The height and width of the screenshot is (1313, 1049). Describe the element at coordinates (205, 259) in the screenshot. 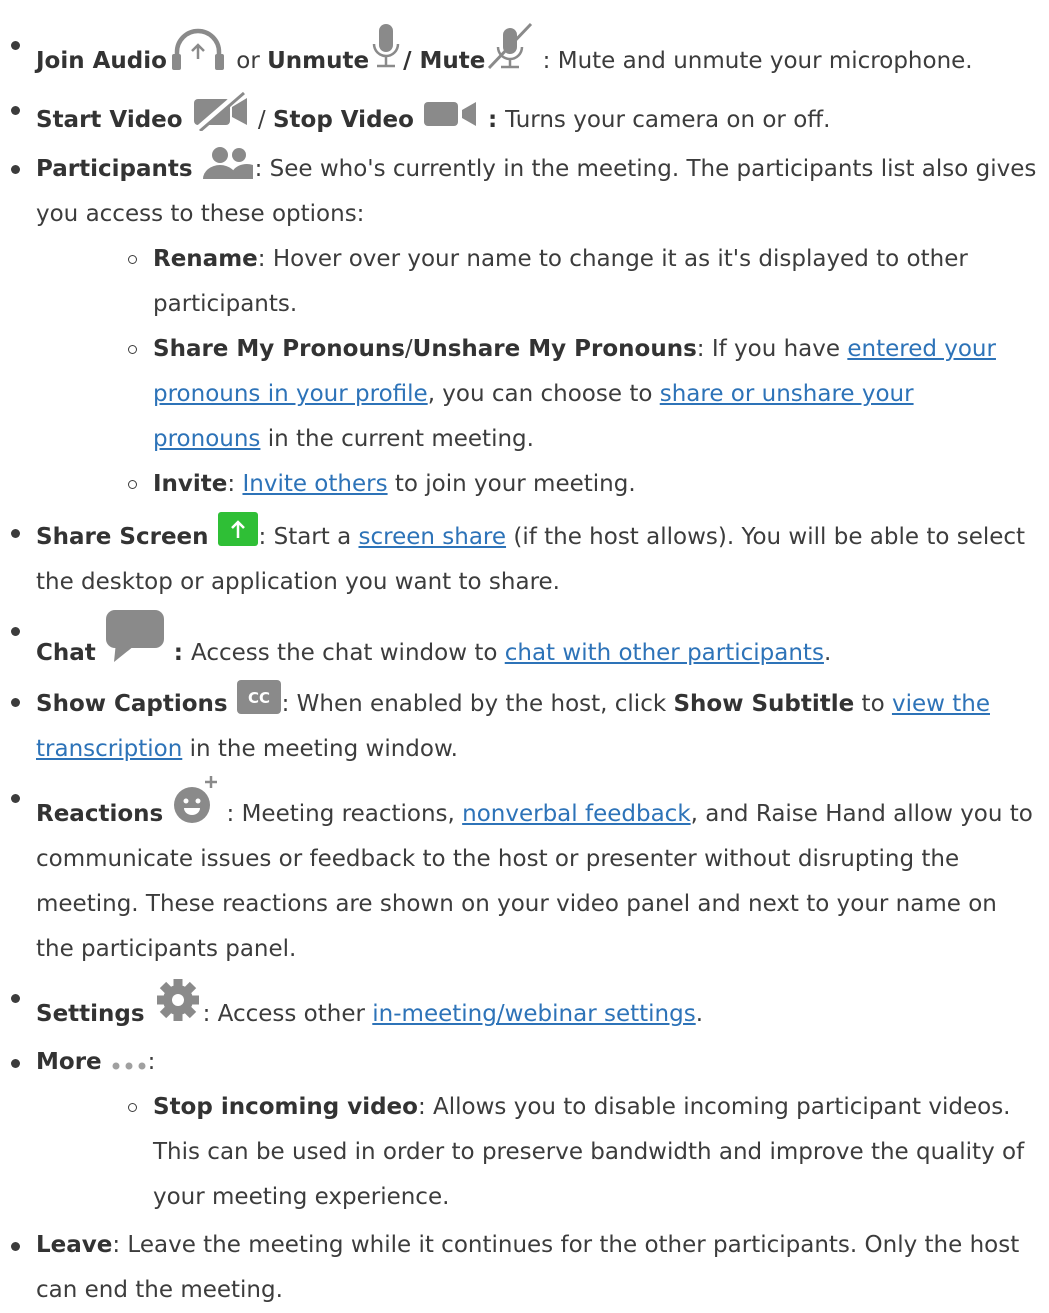

I see `term-label: Rename` at that location.